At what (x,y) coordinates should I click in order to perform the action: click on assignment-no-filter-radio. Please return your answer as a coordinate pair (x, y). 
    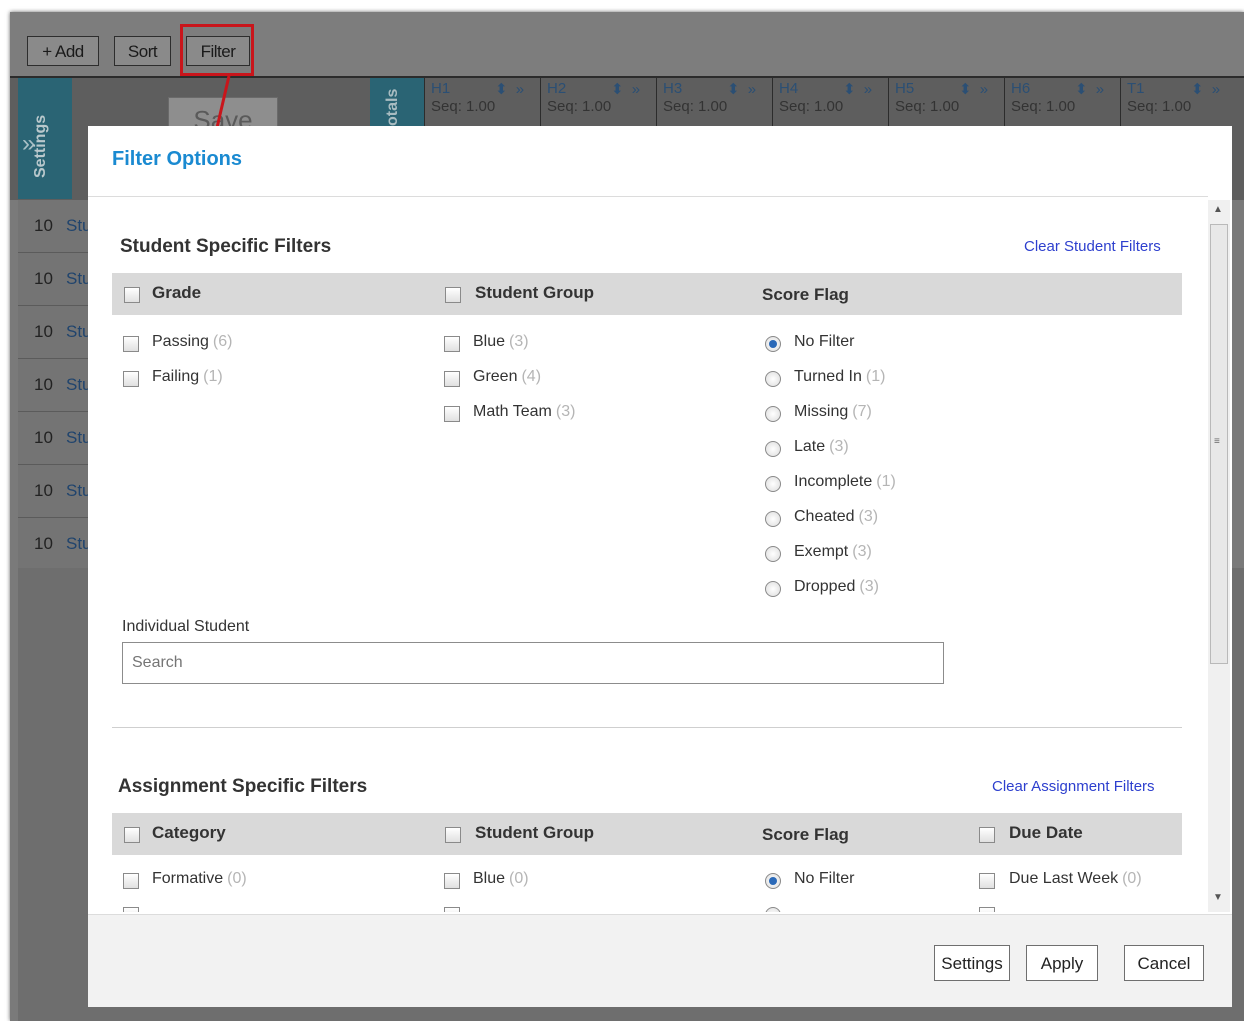
    Looking at the image, I should click on (773, 881).